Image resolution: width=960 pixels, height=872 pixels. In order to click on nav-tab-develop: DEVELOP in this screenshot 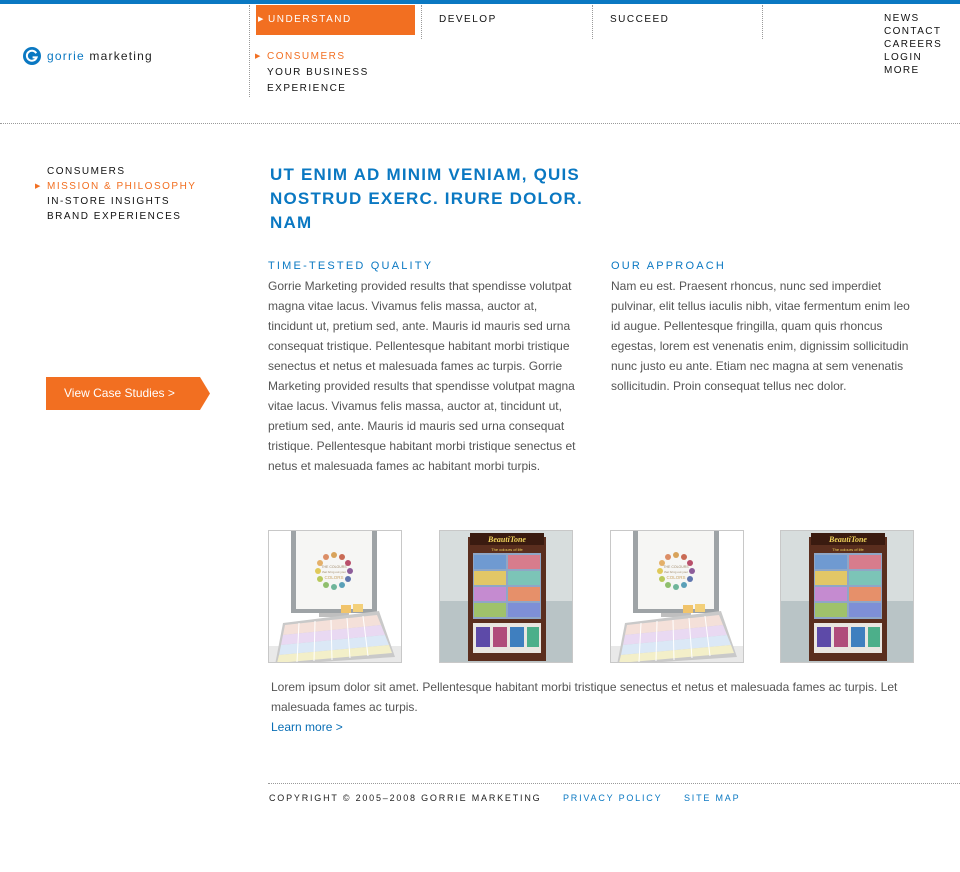, I will do `click(507, 20)`.